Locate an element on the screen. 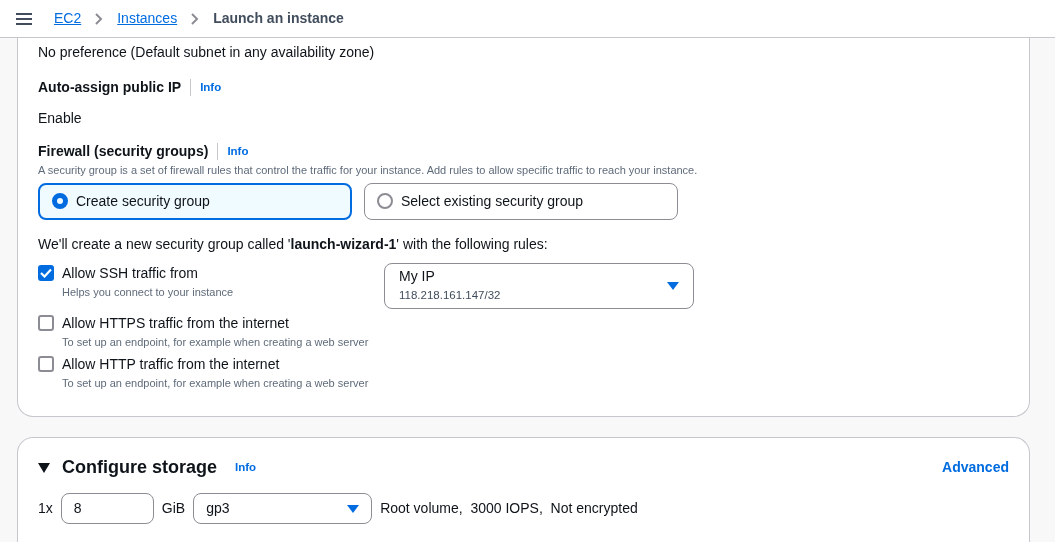 The image size is (1055, 542). quantity-label: 1x is located at coordinates (45, 508).